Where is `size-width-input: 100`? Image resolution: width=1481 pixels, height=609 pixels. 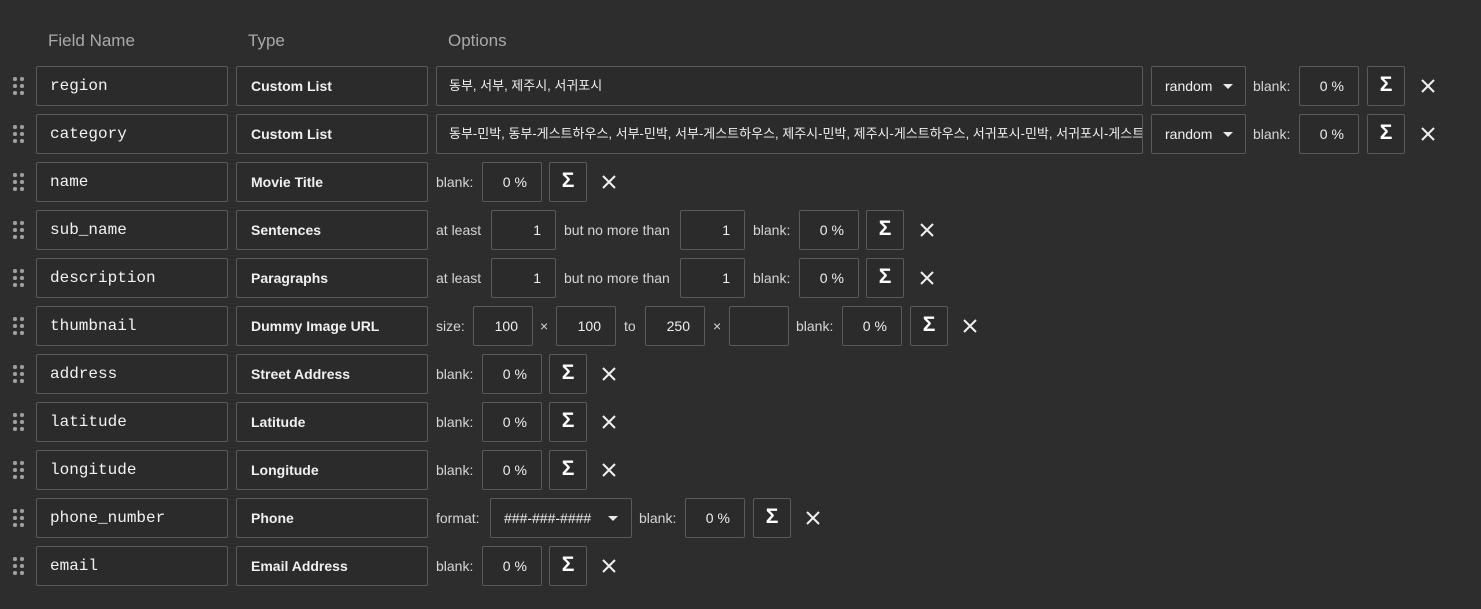 size-width-input: 100 is located at coordinates (503, 326).